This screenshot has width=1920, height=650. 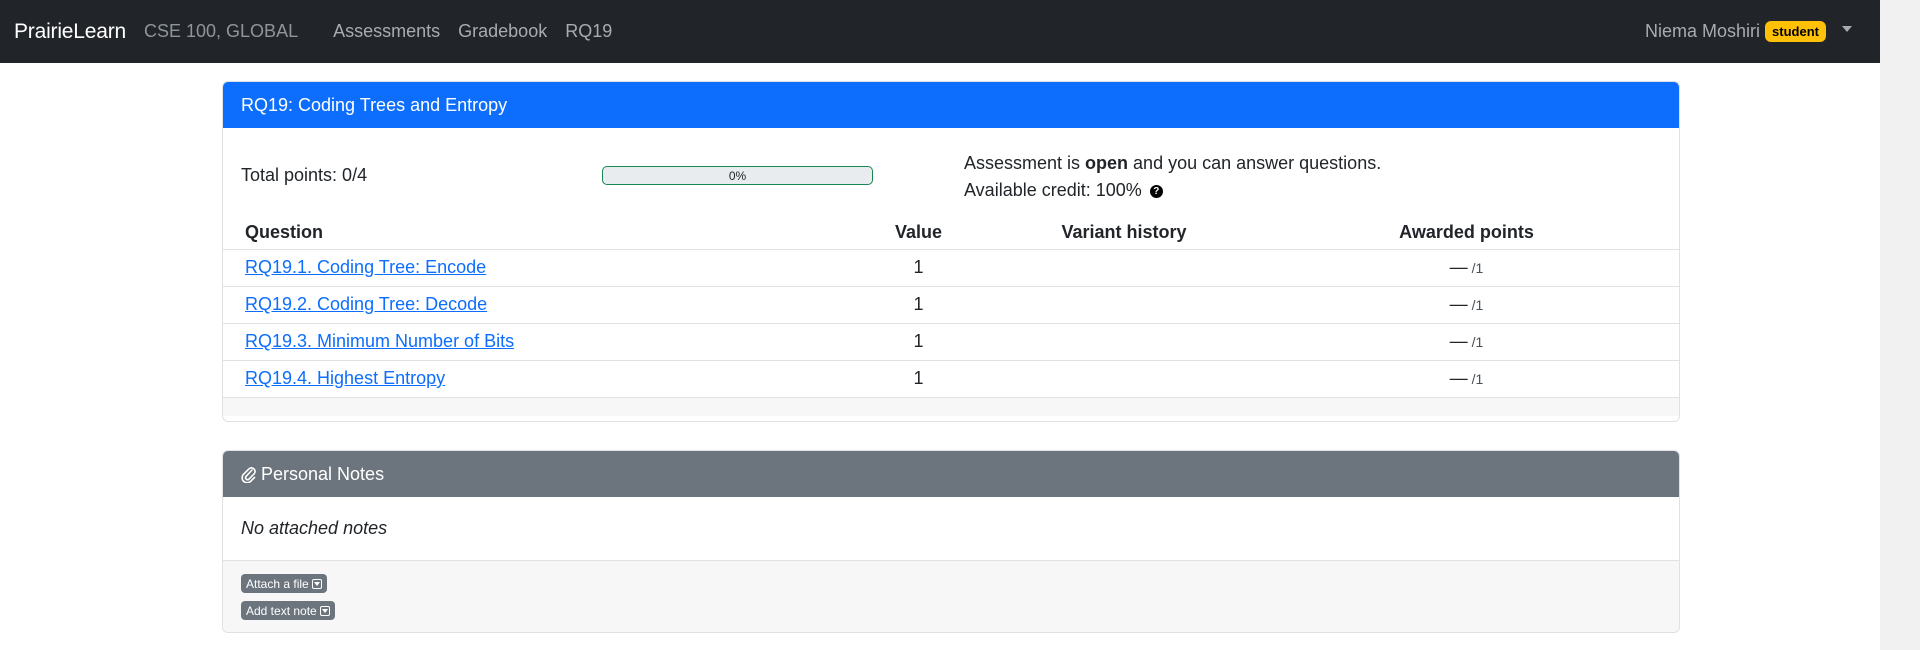 I want to click on help-icon: ?, so click(x=1156, y=191).